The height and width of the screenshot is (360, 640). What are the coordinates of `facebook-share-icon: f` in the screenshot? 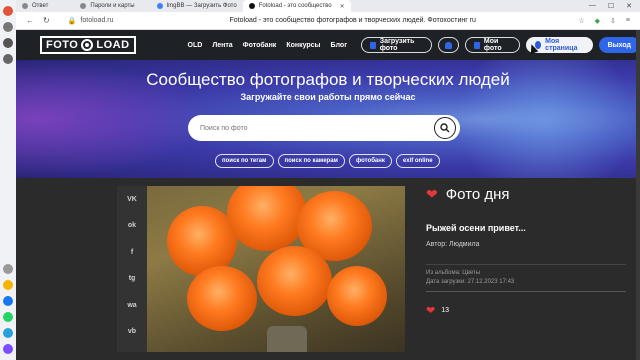 It's located at (132, 252).